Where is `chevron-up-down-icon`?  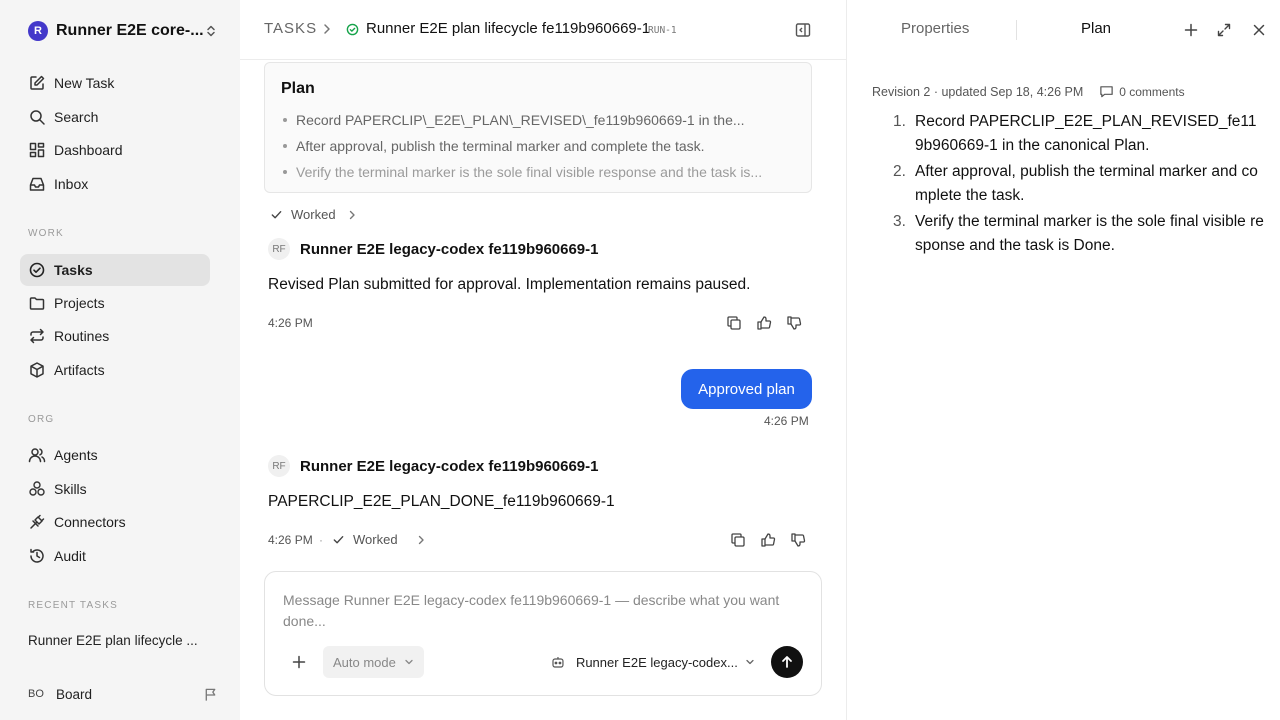 chevron-up-down-icon is located at coordinates (211, 31).